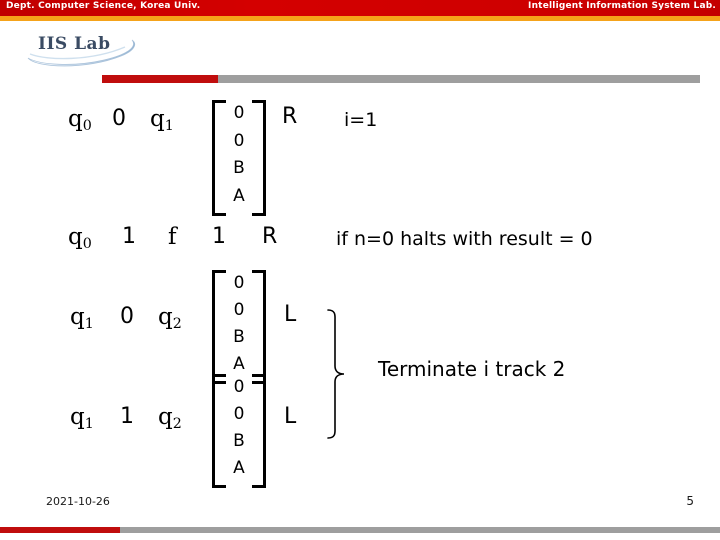  What do you see at coordinates (290, 116) in the screenshot?
I see `rule-0-move-direction: R` at bounding box center [290, 116].